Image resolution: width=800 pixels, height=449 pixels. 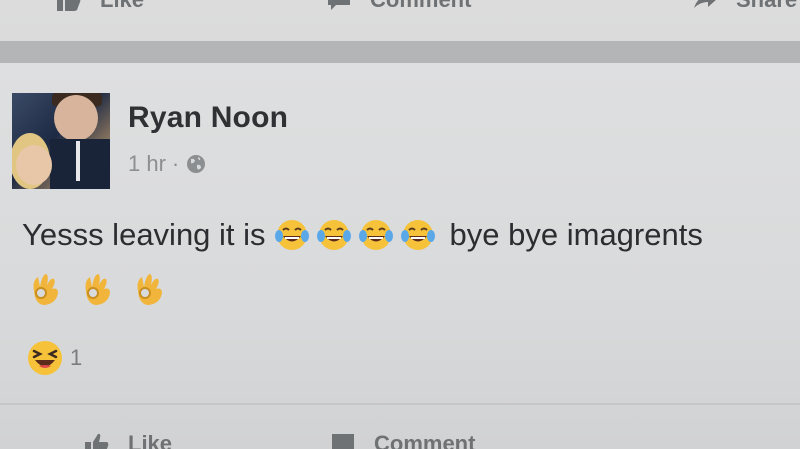 I want to click on like-label-top: Like, so click(x=122, y=6).